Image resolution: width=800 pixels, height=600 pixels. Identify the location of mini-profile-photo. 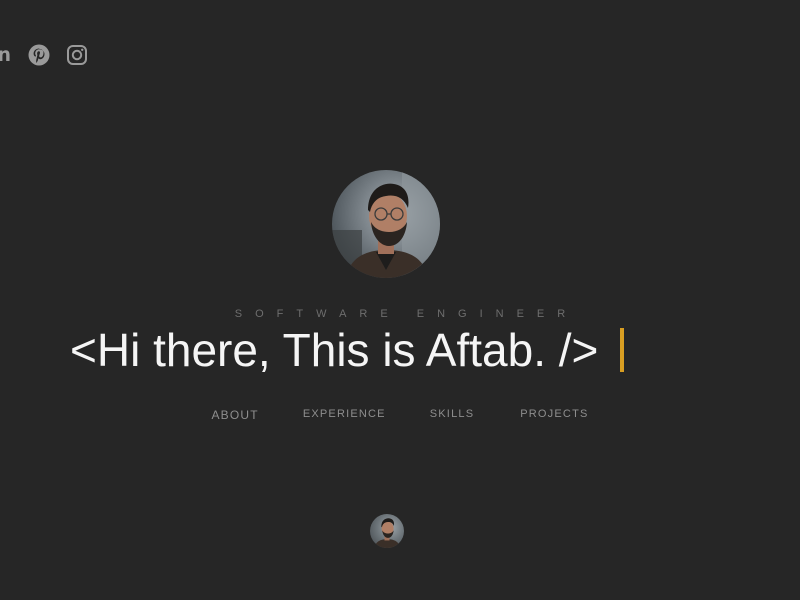
(387, 533).